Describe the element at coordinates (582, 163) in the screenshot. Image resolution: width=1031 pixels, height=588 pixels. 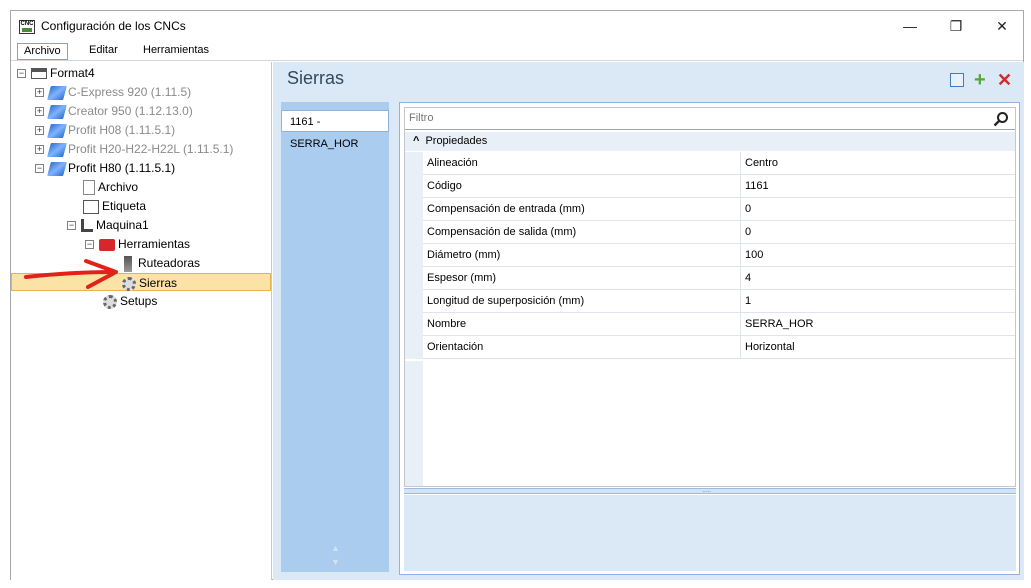
I see `property-name: Alineación` at that location.